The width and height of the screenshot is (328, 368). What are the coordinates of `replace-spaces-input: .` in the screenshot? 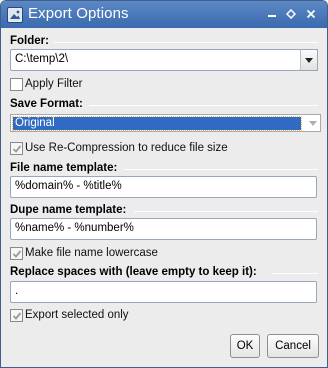 It's located at (163, 292).